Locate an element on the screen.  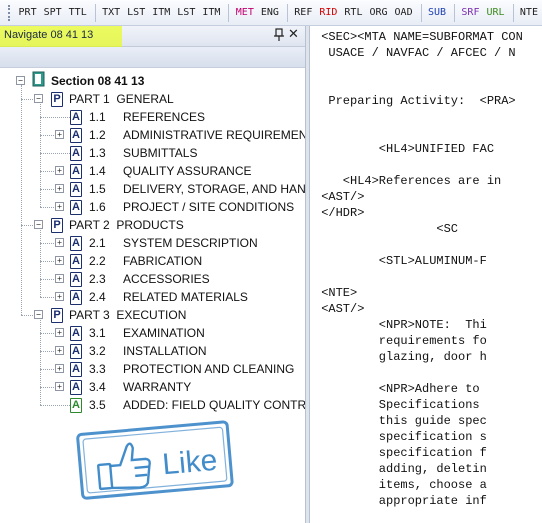
code-line: this guide spec is located at coordinates (432, 421).